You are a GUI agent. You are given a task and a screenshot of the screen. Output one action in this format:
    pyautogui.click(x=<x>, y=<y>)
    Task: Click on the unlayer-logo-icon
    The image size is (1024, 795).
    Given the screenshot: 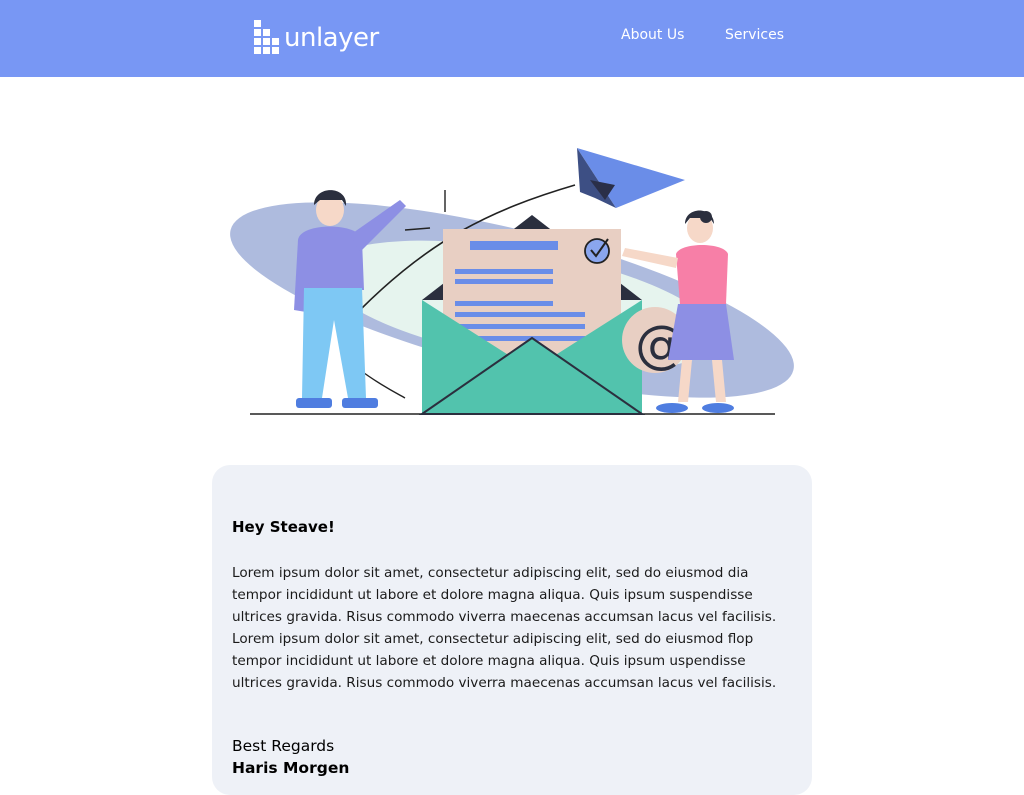 What is the action you would take?
    pyautogui.click(x=266, y=37)
    